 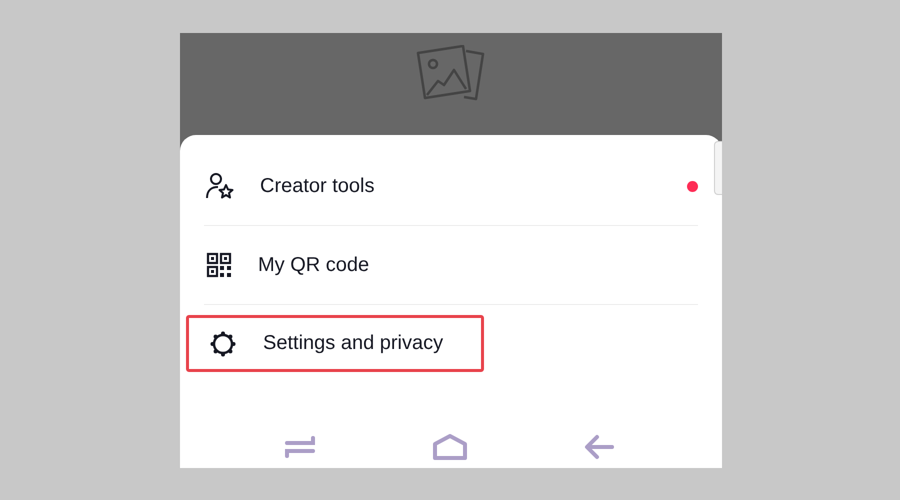 What do you see at coordinates (451, 186) in the screenshot?
I see `menu-item: Creator tools` at bounding box center [451, 186].